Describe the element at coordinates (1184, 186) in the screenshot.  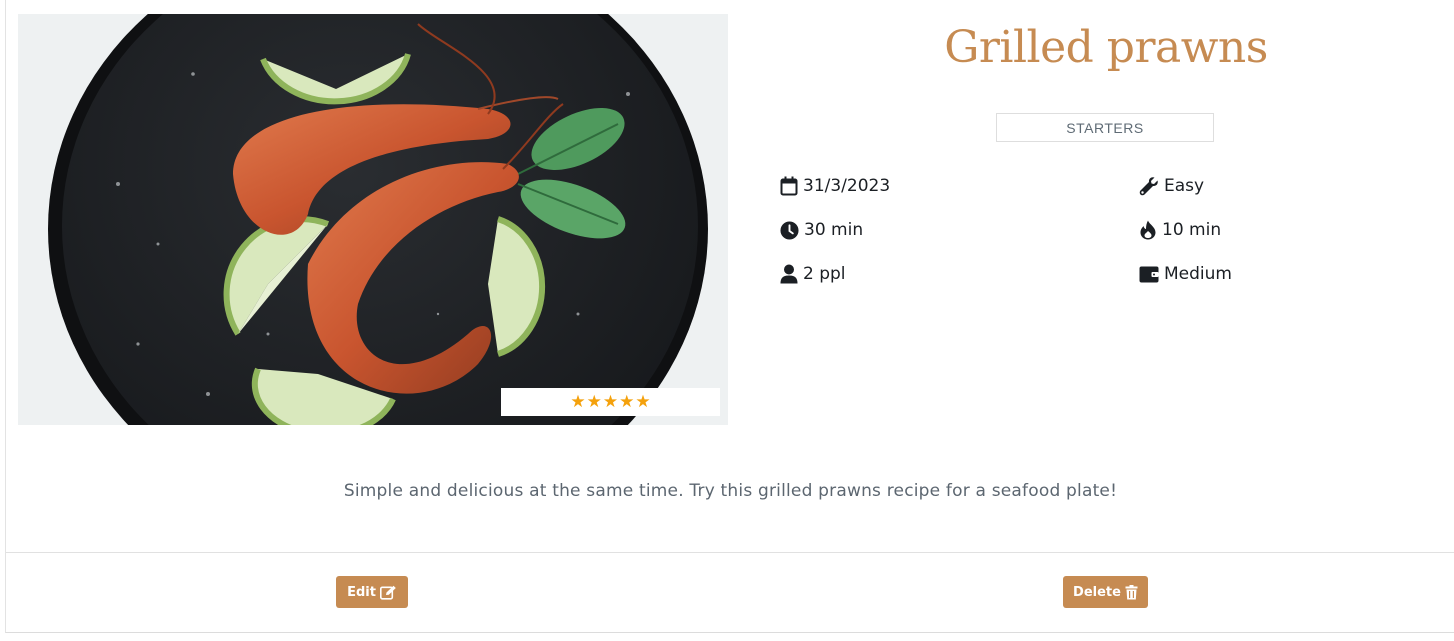
I see `difficulty-value: Easy` at that location.